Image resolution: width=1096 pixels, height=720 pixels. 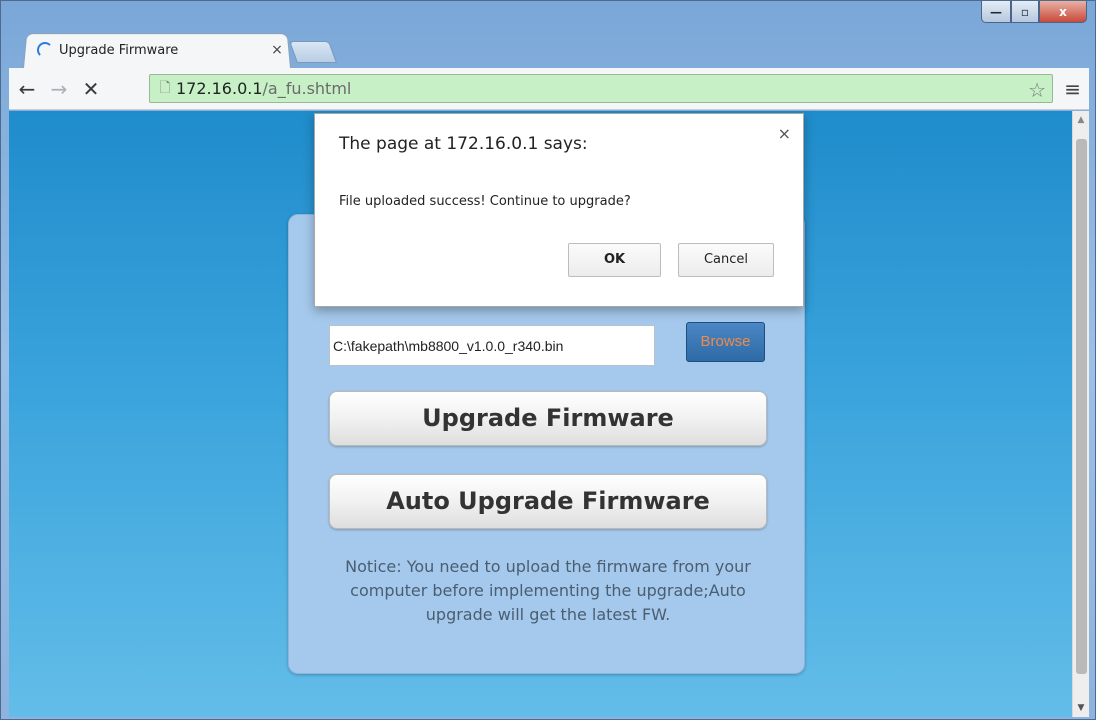 I want to click on back-arrow-icon: ←, so click(x=27, y=89).